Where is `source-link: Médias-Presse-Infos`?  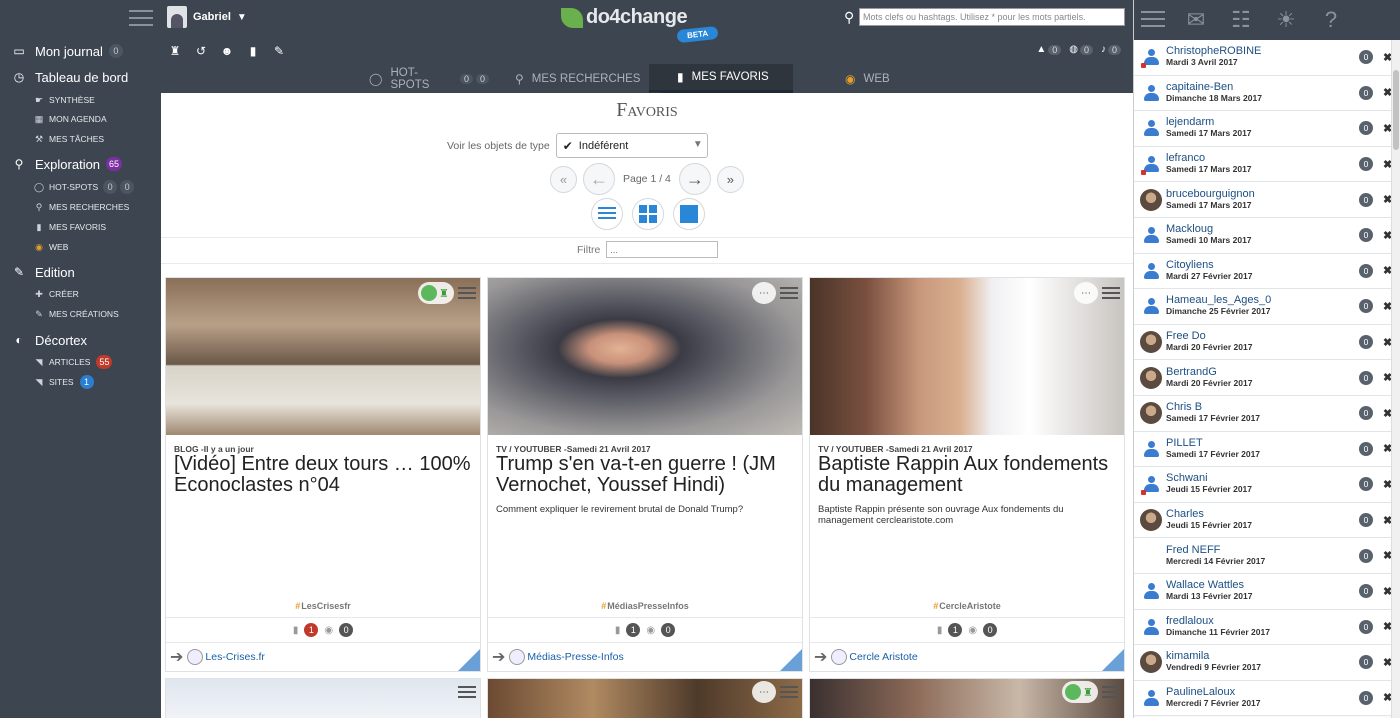
source-link: Médias-Presse-Infos is located at coordinates (575, 657).